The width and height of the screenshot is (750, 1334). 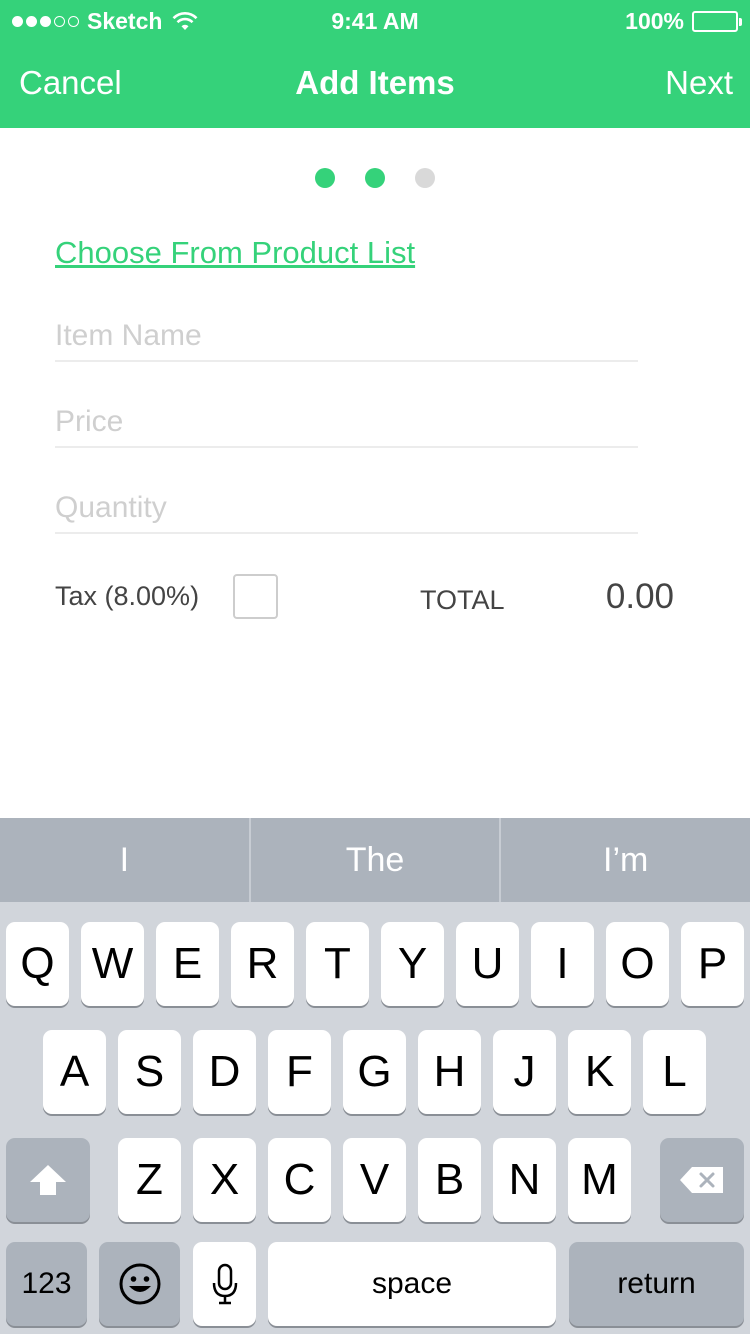 I want to click on page-title: Add Items, so click(x=375, y=82).